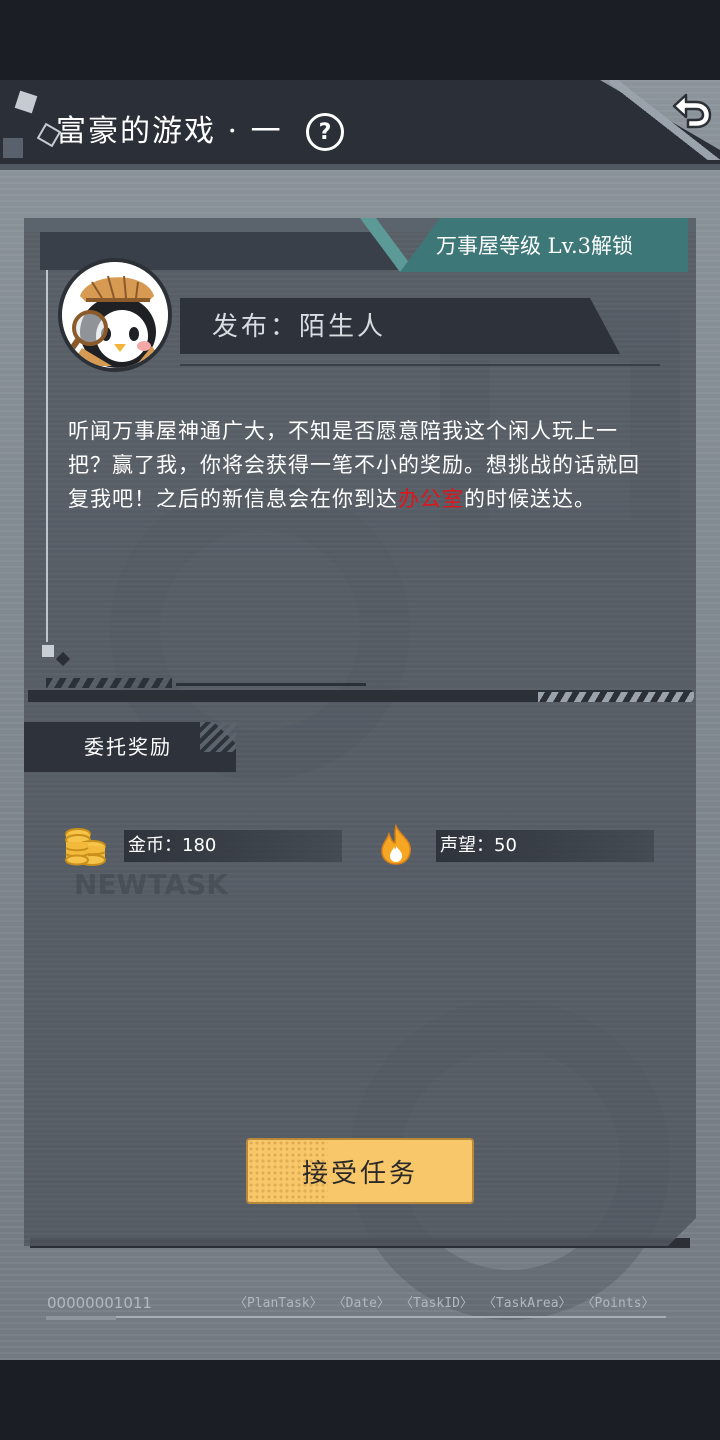 The width and height of the screenshot is (720, 1440). I want to click on watermark: NEWTASK, so click(151, 884).